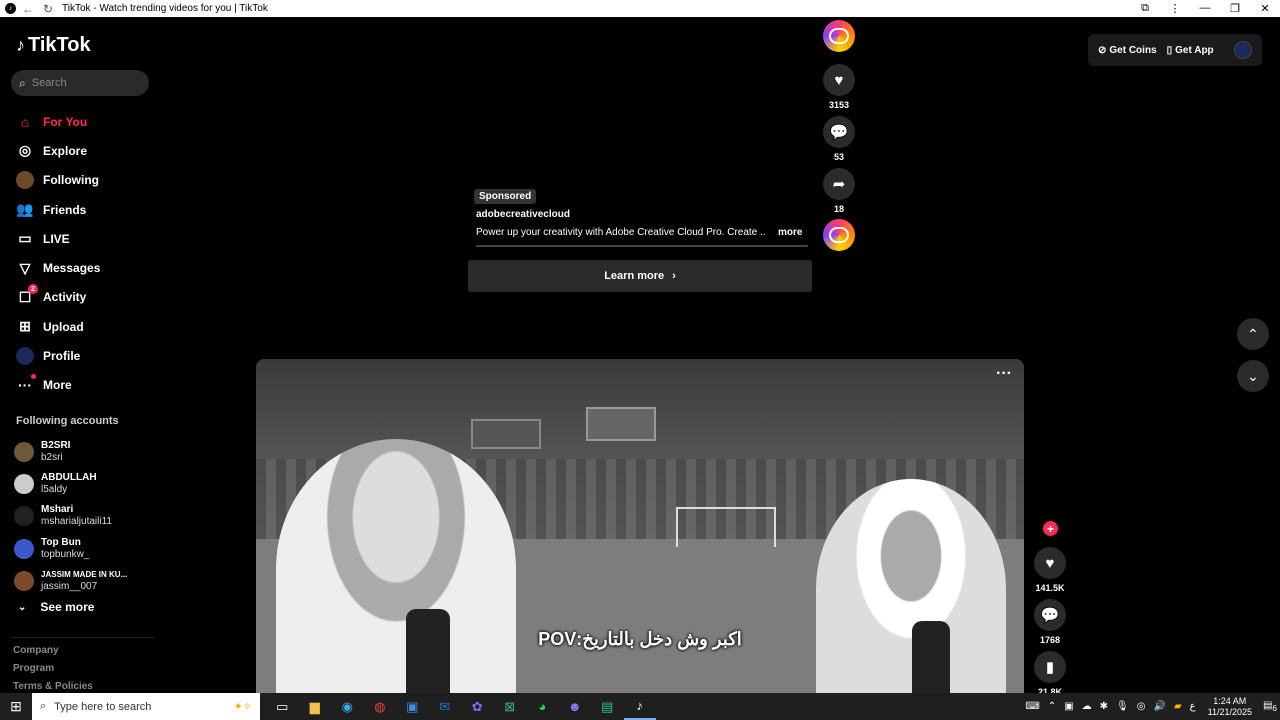 Image resolution: width=1280 pixels, height=720 pixels. I want to click on minimize-button: —, so click(1205, 8).